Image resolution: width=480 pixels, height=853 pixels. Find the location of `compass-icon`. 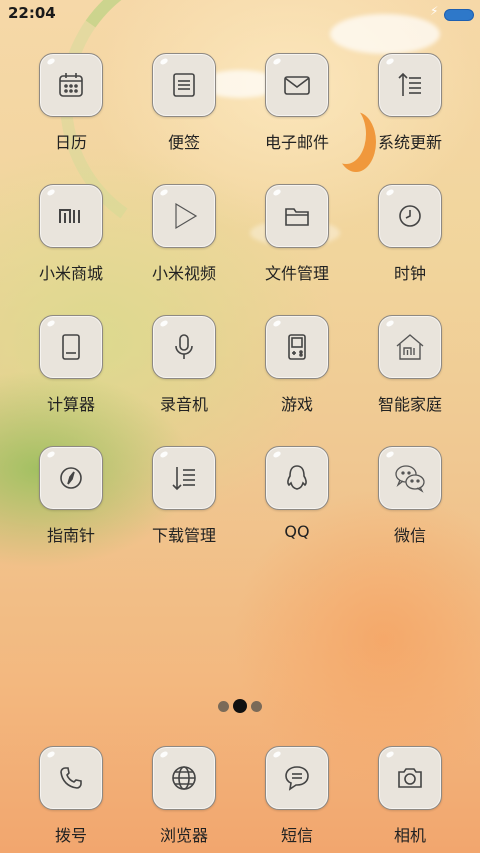

compass-icon is located at coordinates (71, 478).